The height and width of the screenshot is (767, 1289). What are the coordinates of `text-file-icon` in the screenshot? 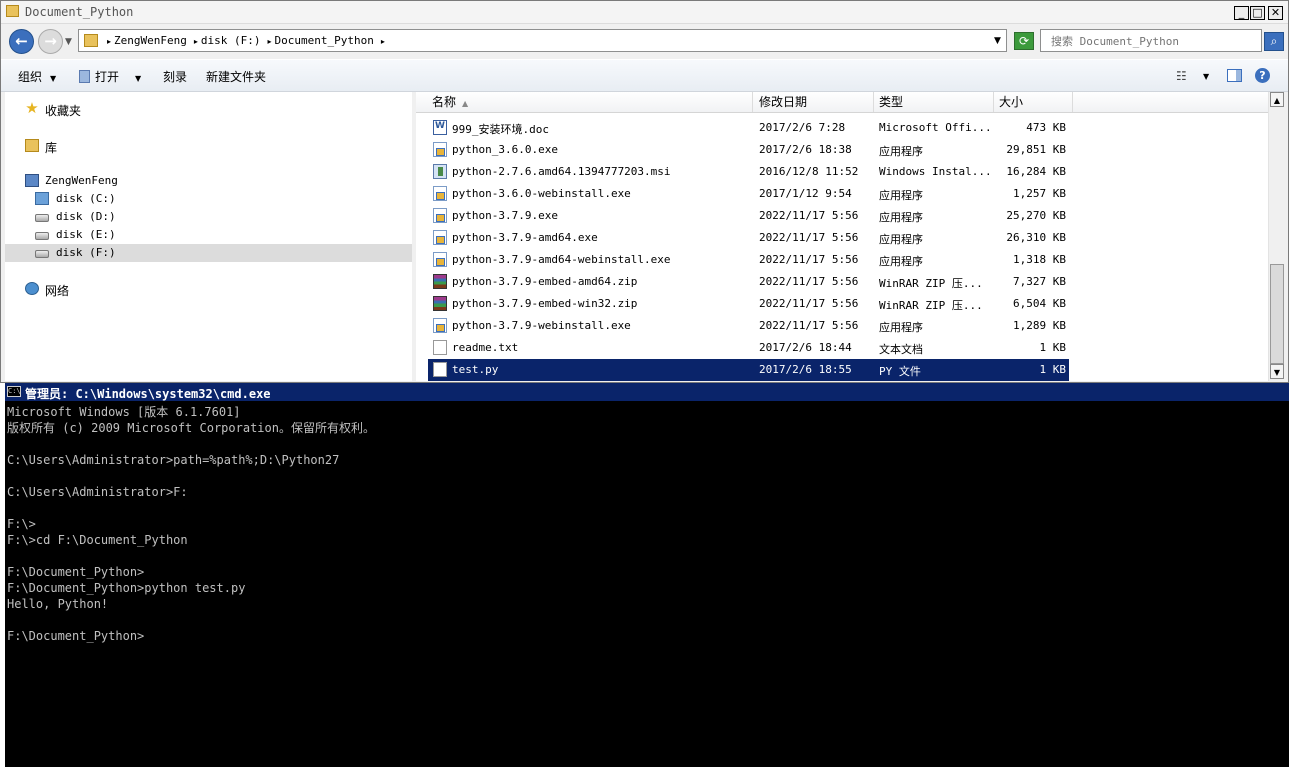 It's located at (440, 347).